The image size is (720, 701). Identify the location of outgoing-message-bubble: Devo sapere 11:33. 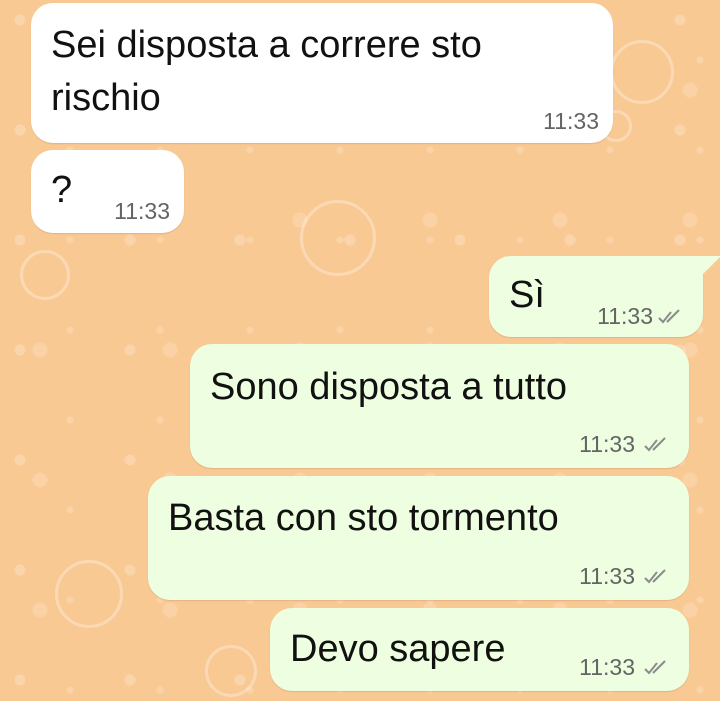
(479, 649).